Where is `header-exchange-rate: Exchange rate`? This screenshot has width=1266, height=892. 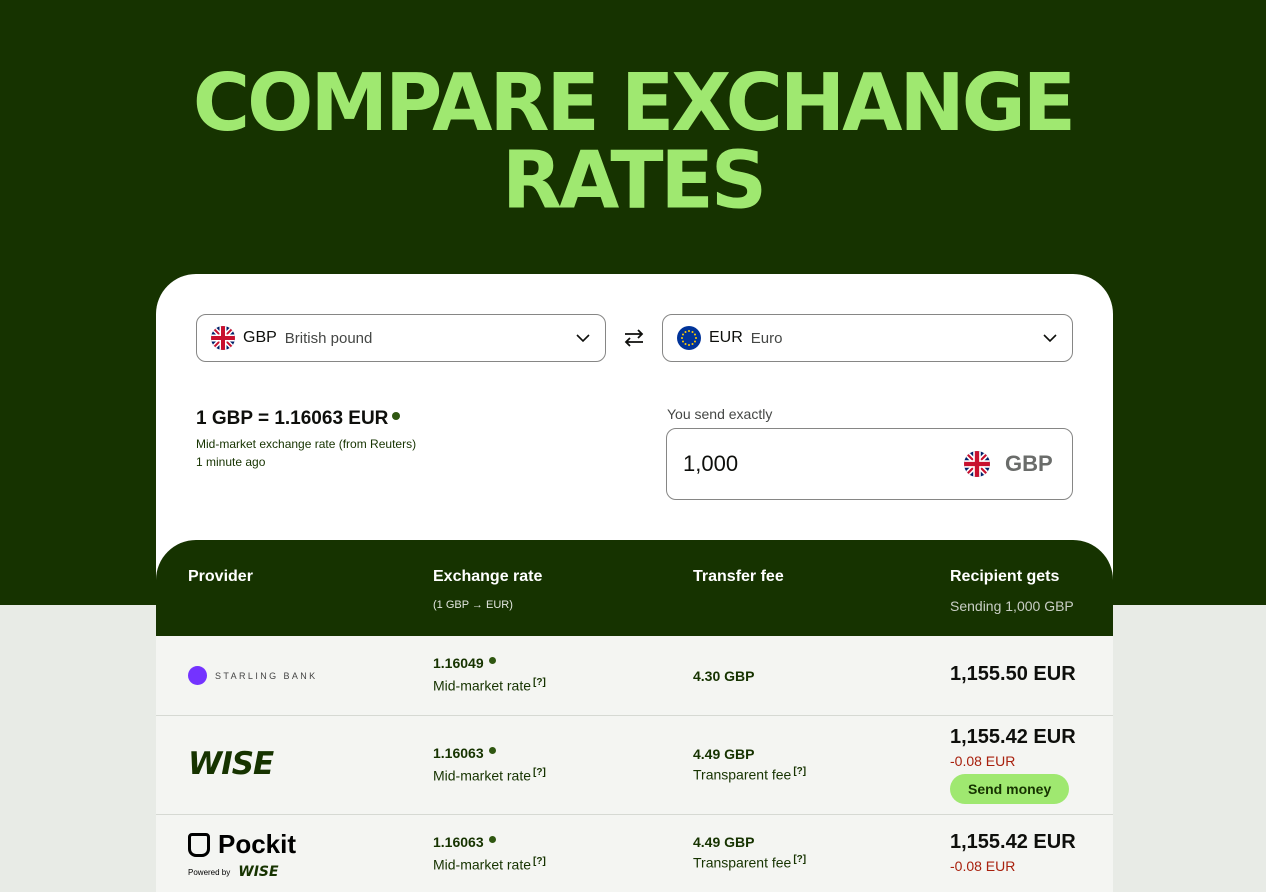
header-exchange-rate: Exchange rate is located at coordinates (488, 576).